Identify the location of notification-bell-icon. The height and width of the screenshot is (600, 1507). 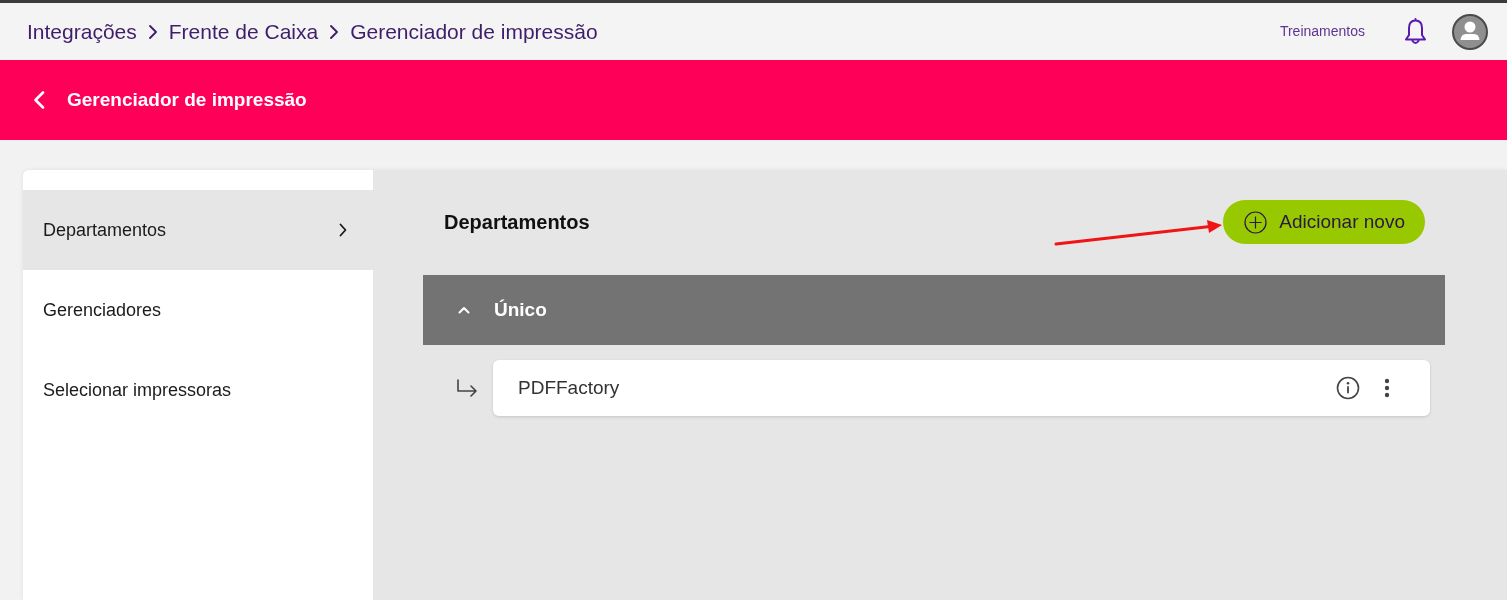
(1415, 31).